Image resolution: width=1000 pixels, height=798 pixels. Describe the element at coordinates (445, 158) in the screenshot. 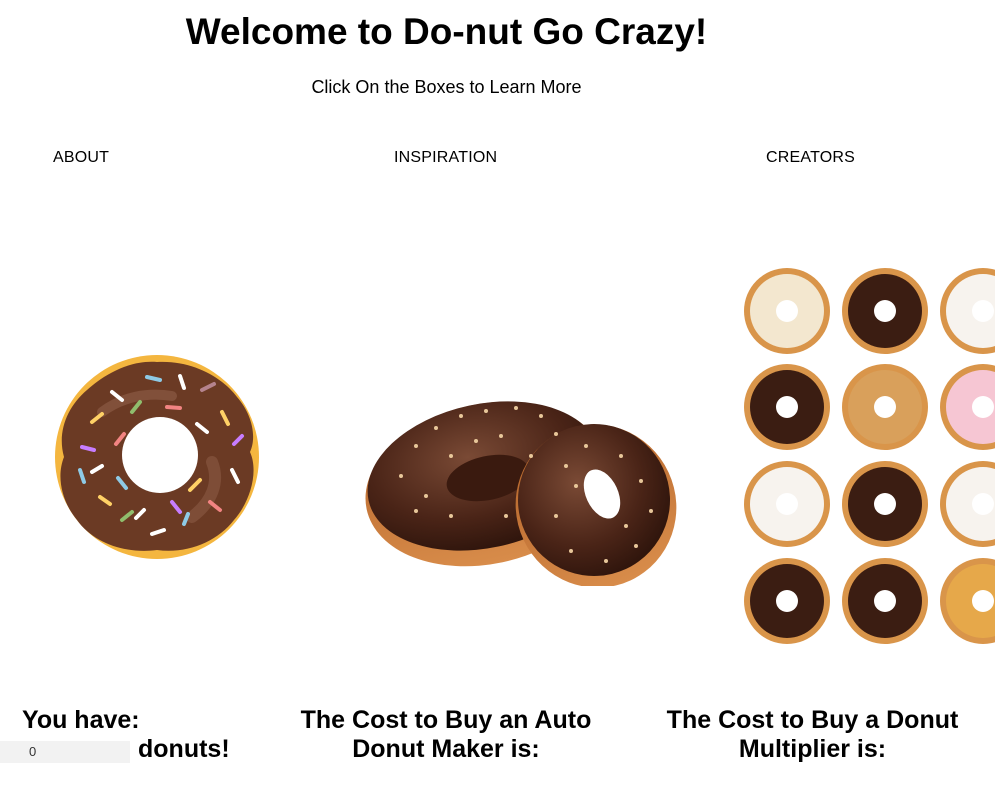

I see `inspiration-box: INSPIRATION` at that location.